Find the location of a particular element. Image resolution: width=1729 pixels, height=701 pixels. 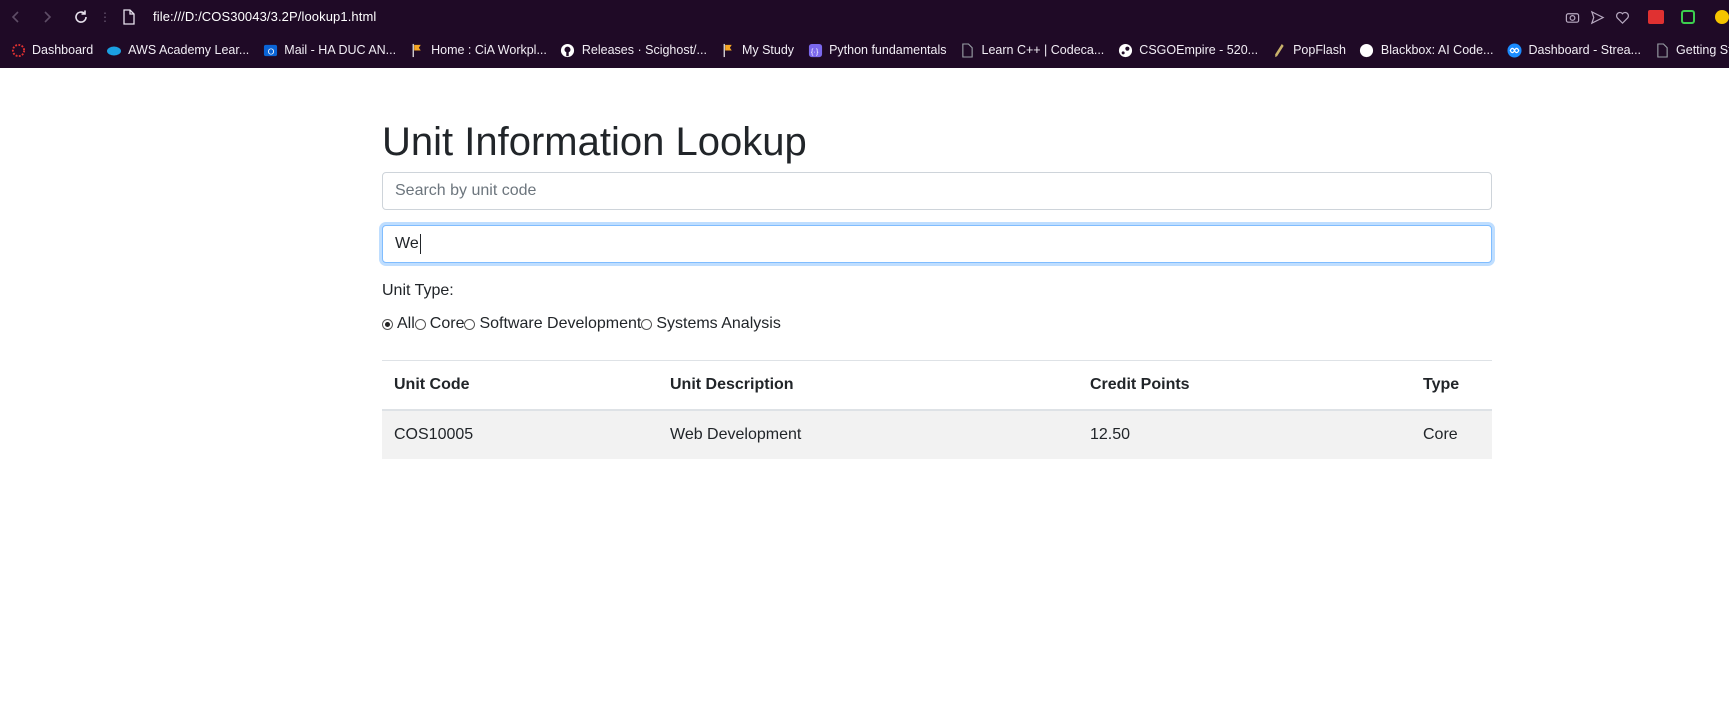

address-bar-row: ⋮ file:///D:/COS30043/3.2P/lookup1.html is located at coordinates (864, 17).